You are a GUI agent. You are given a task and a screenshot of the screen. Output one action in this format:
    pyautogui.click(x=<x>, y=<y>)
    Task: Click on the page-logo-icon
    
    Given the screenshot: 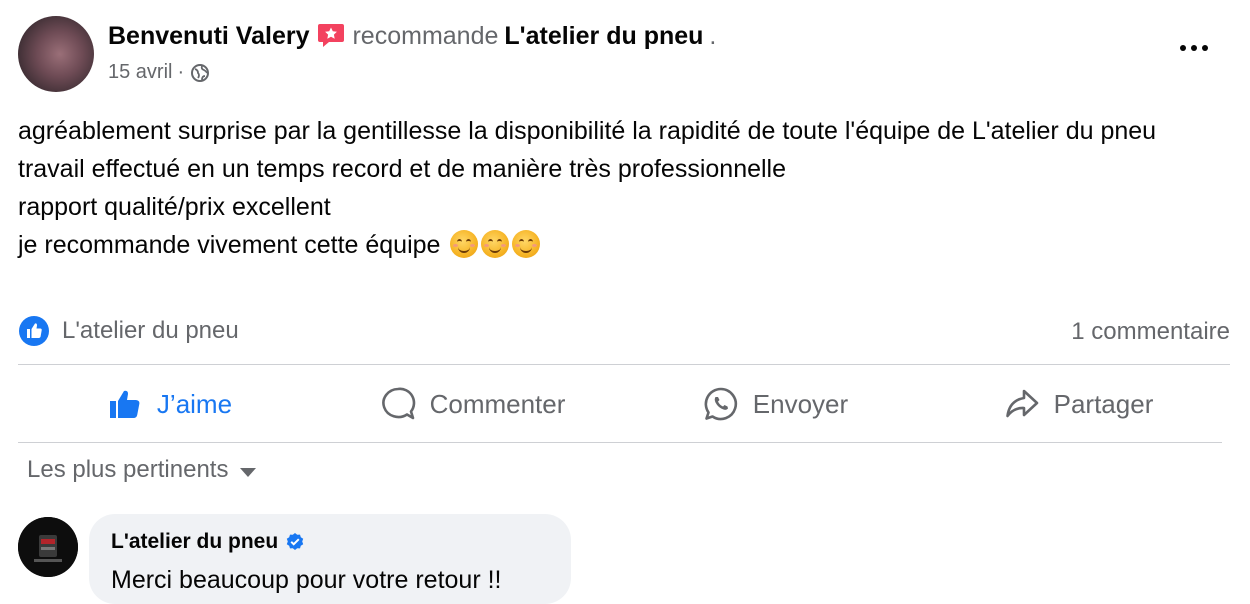 What is the action you would take?
    pyautogui.click(x=48, y=547)
    